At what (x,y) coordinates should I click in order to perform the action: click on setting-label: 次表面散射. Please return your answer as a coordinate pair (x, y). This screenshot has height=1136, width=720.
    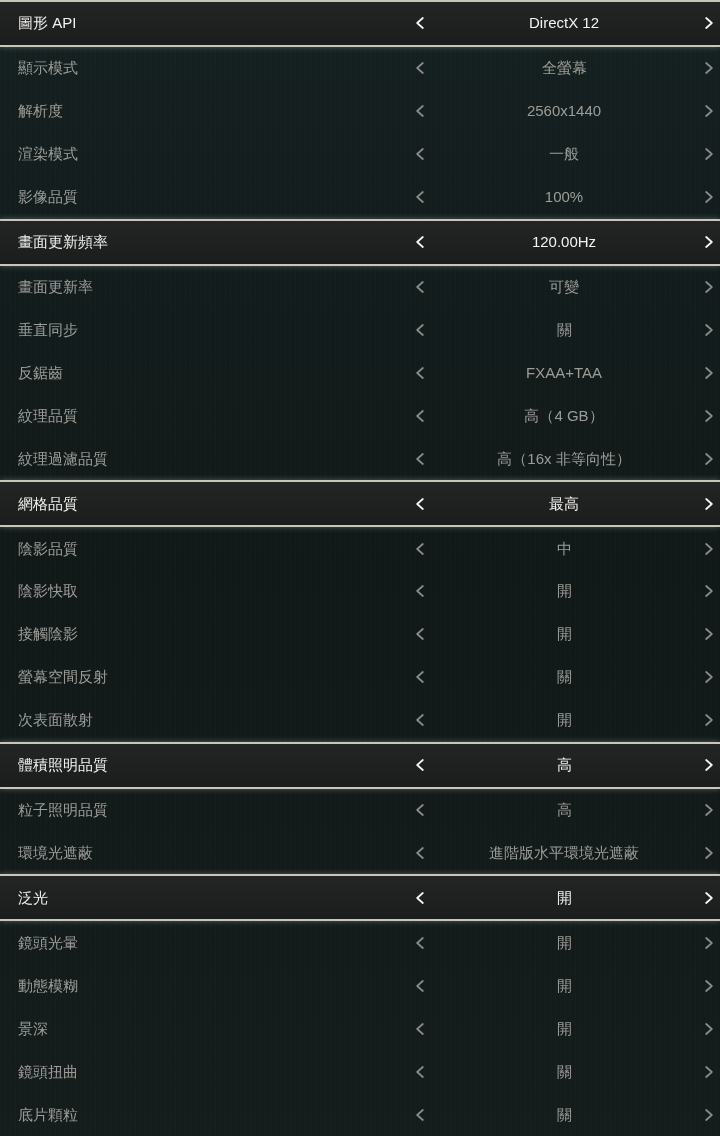
    Looking at the image, I should click on (56, 720).